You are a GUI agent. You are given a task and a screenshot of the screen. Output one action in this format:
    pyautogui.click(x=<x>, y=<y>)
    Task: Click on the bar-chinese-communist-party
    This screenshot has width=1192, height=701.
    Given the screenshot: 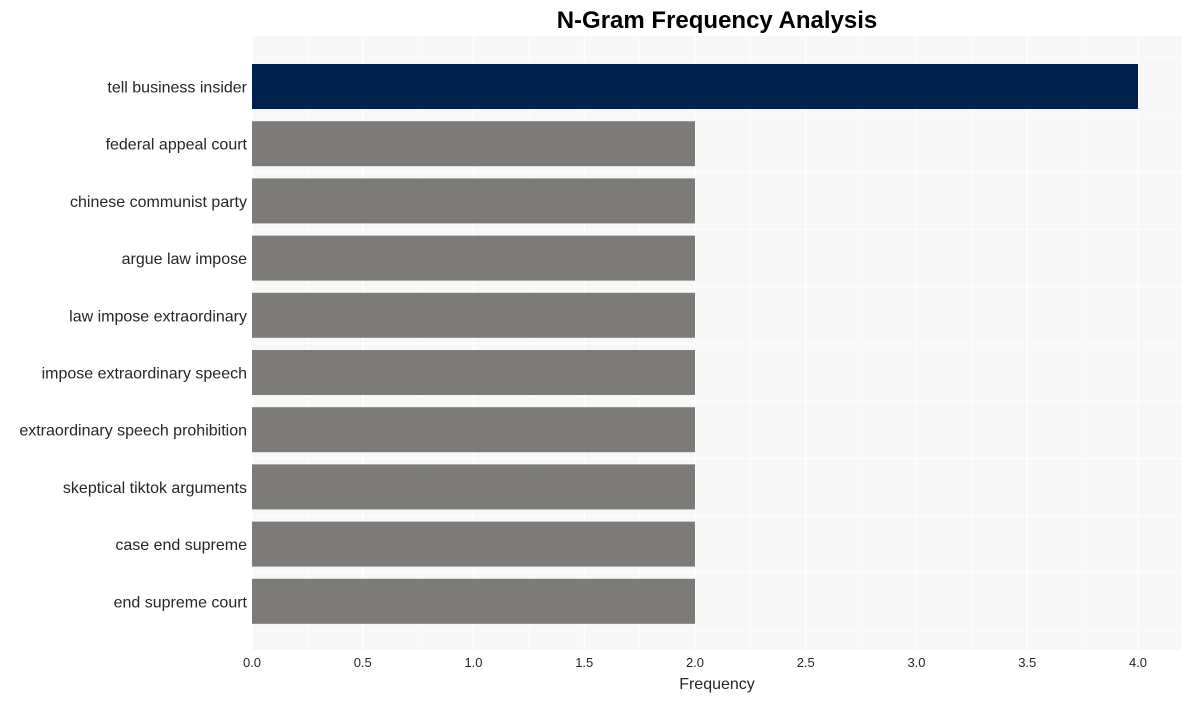 What is the action you would take?
    pyautogui.click(x=473, y=201)
    